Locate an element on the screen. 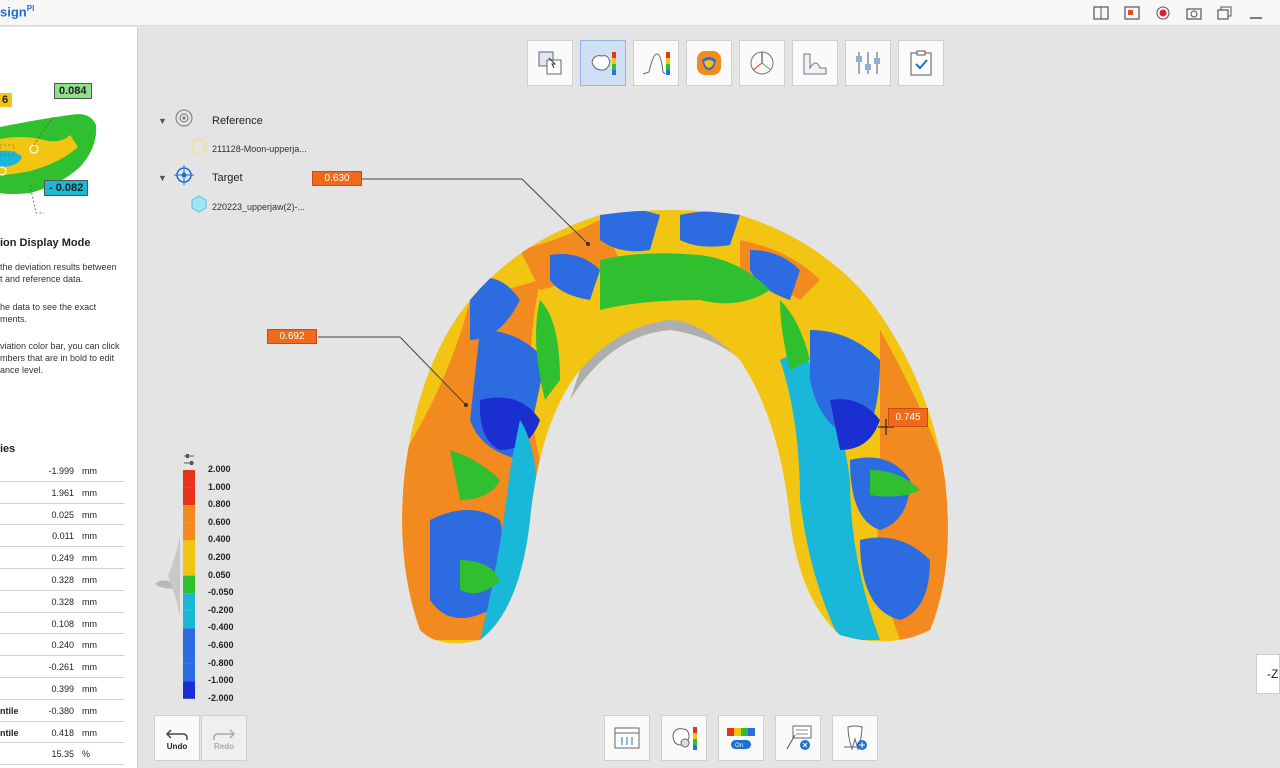  hexagon-icon is located at coordinates (201, 206).